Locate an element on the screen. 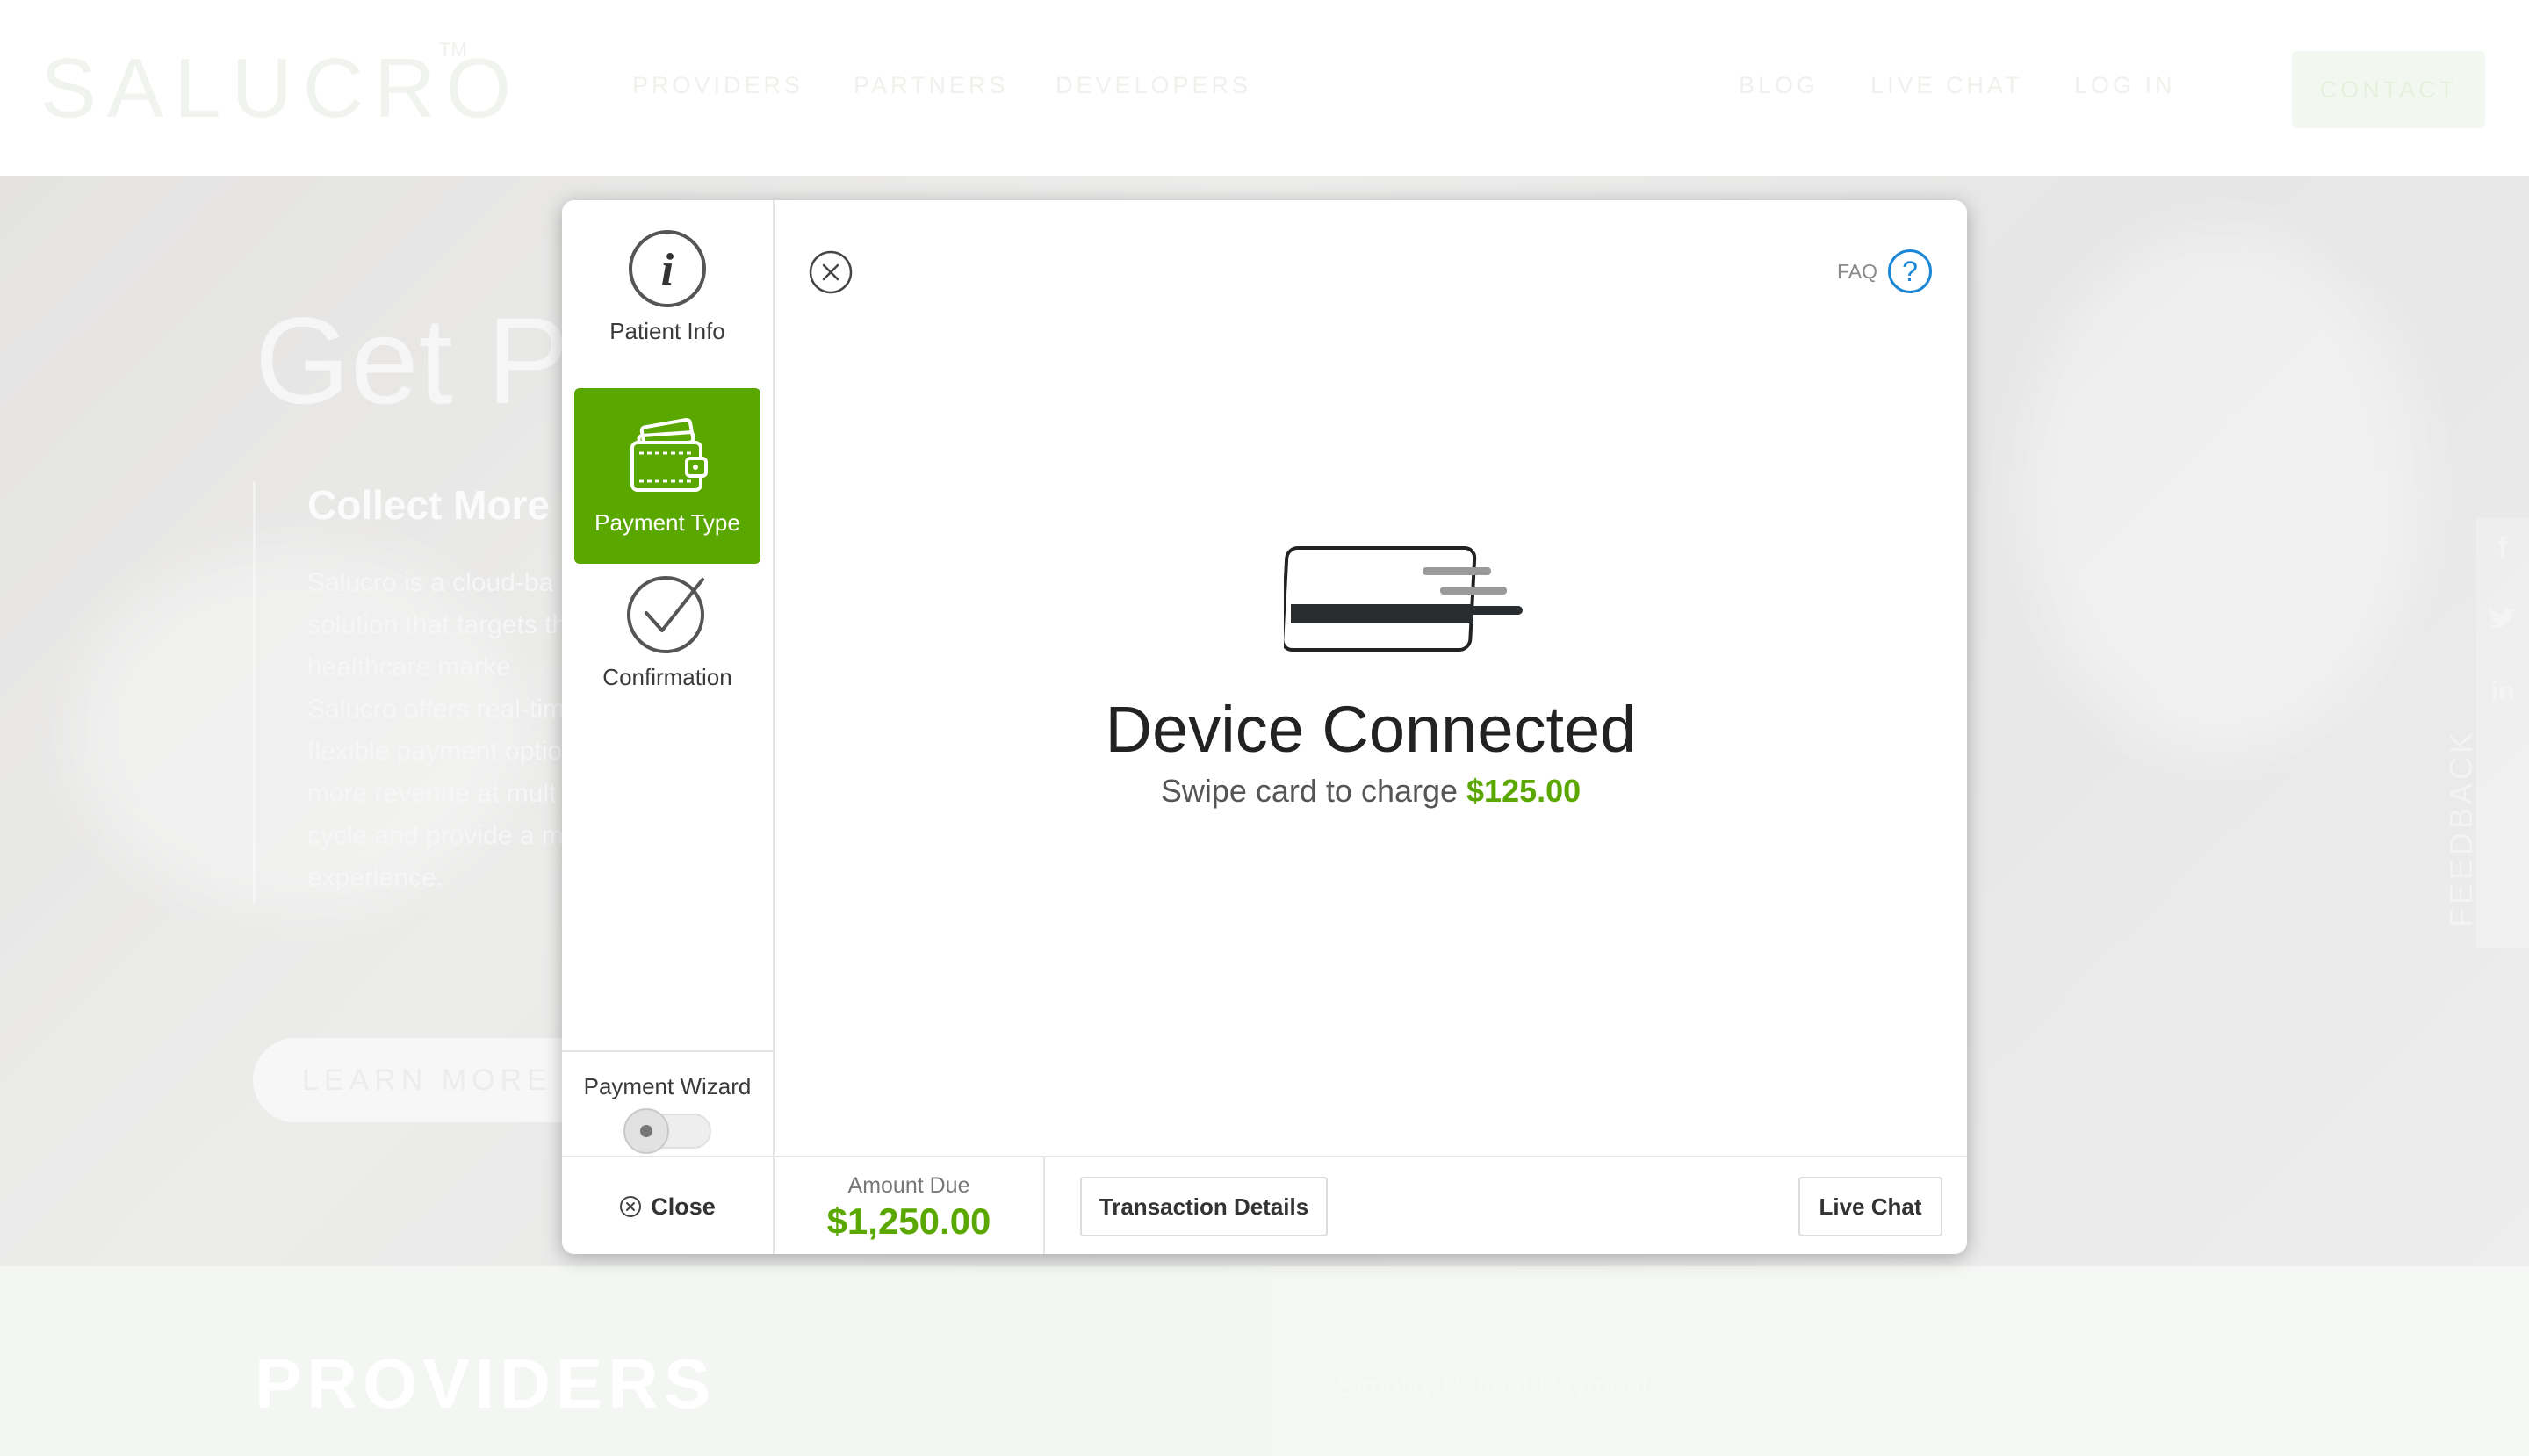  close-button: Close is located at coordinates (669, 1205).